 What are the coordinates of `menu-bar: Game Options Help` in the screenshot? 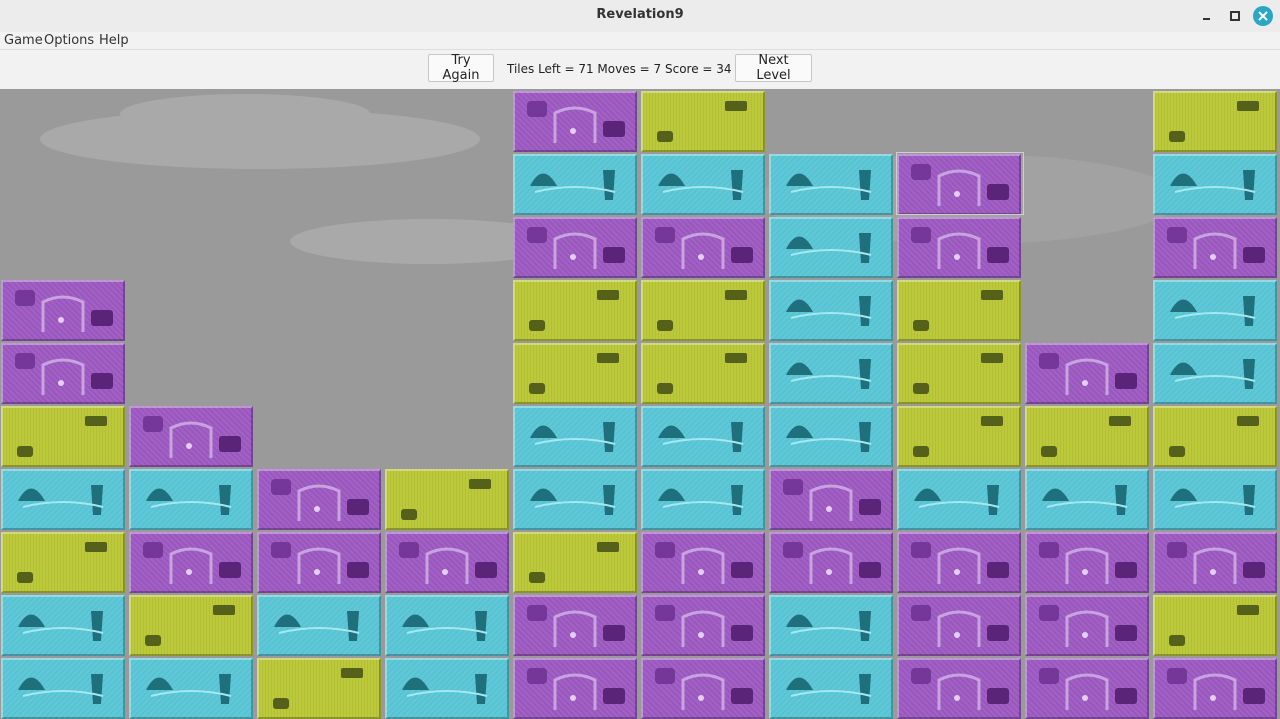 It's located at (640, 41).